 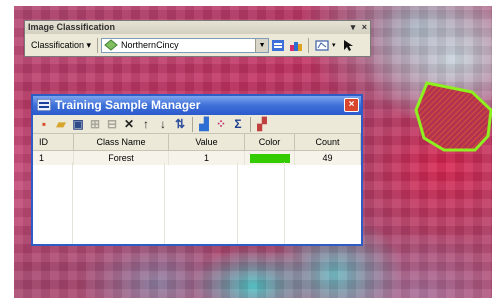 What do you see at coordinates (269, 142) in the screenshot?
I see `column-header-color: Color` at bounding box center [269, 142].